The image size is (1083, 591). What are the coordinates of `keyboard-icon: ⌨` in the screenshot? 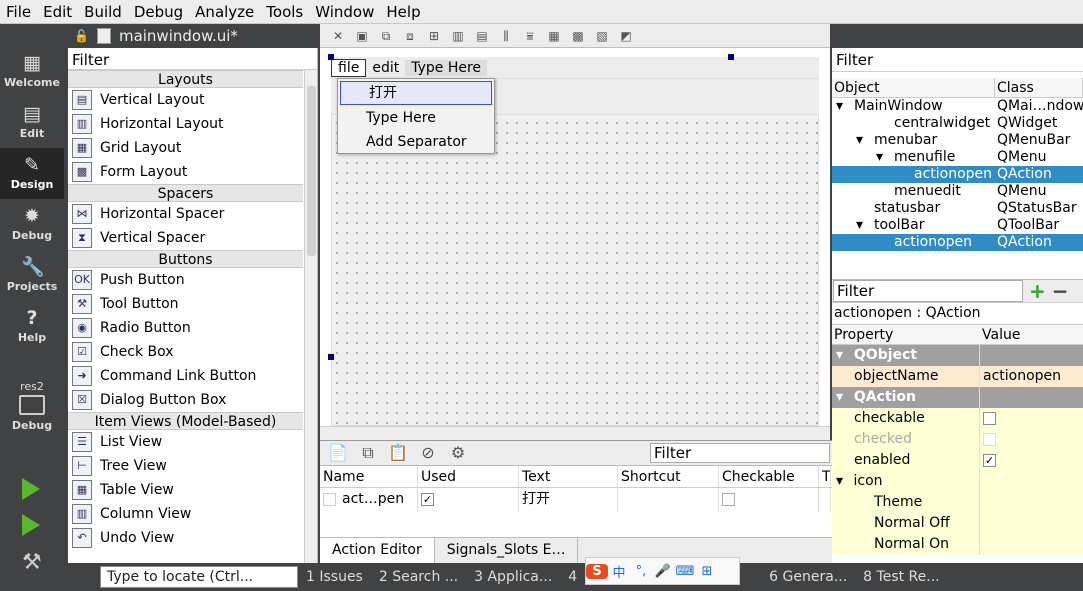 It's located at (685, 571).